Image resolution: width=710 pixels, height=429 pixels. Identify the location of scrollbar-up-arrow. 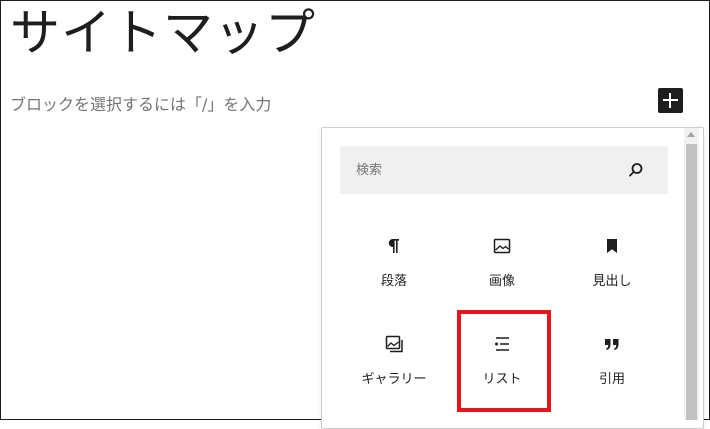
(691, 135).